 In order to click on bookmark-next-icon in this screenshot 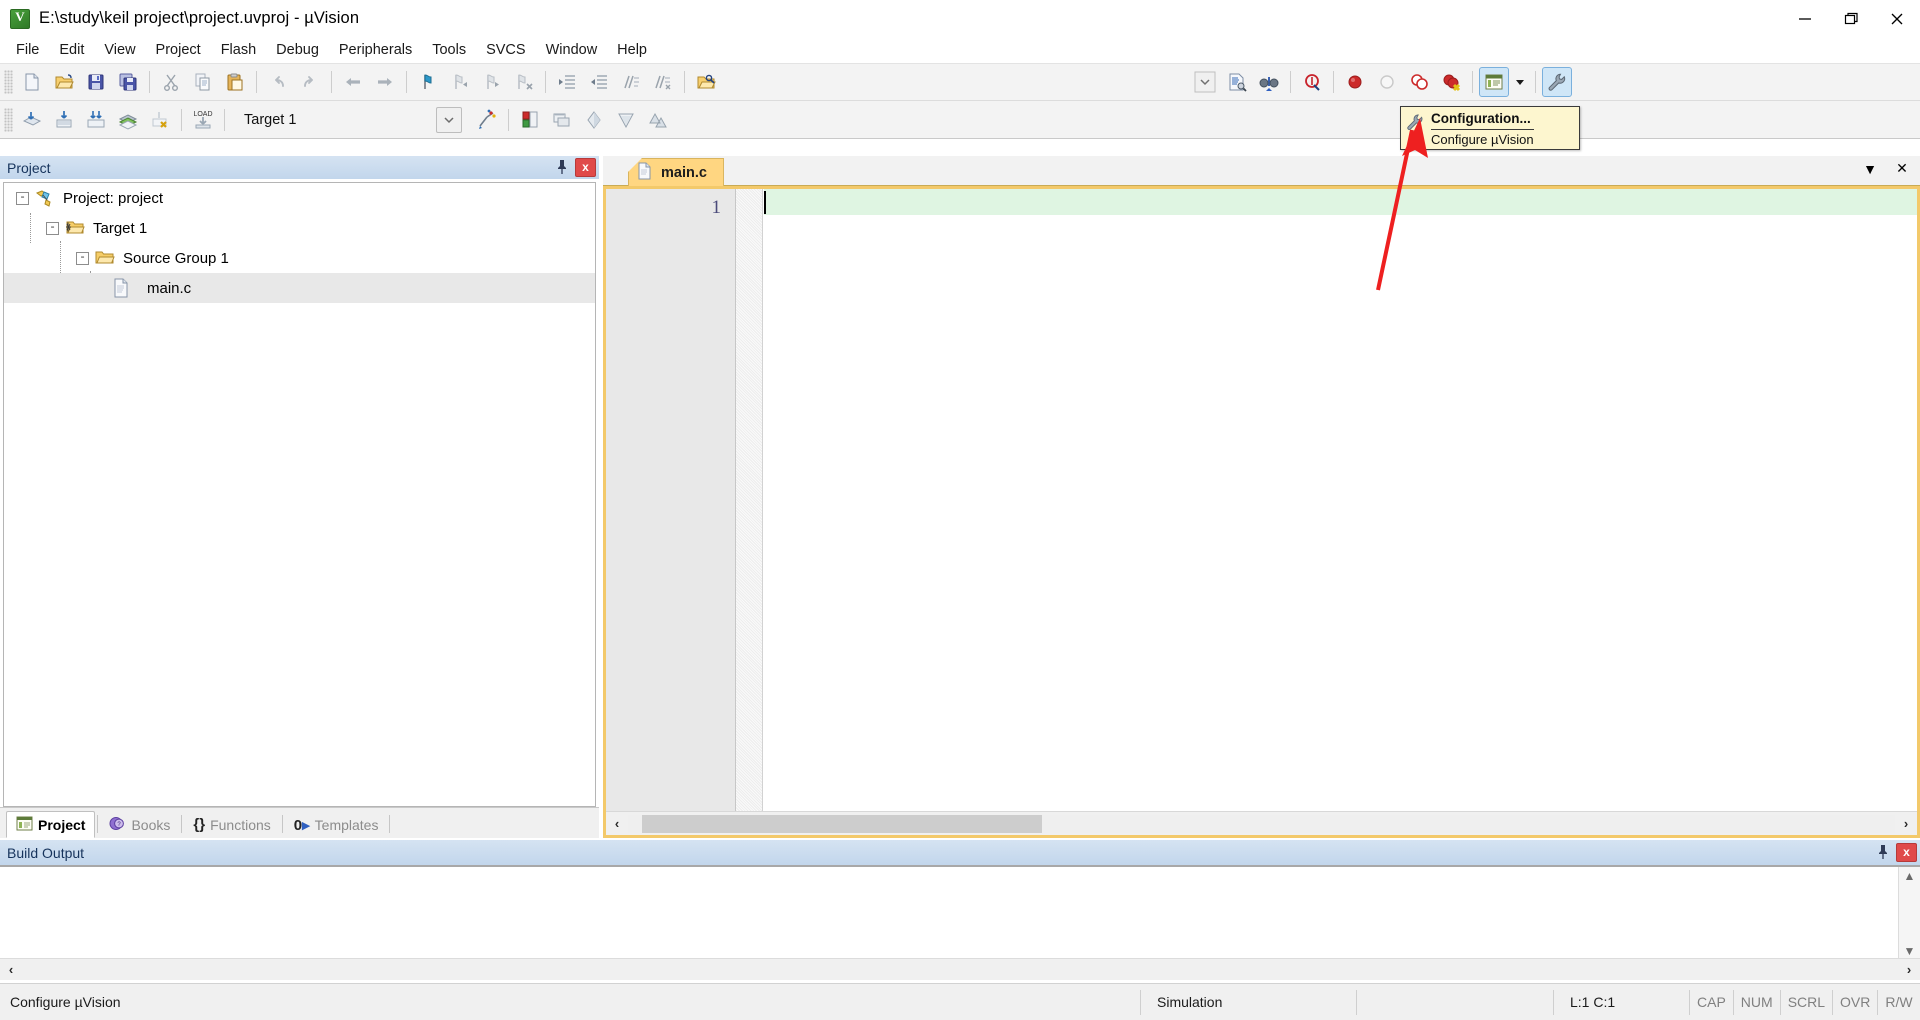, I will do `click(492, 82)`.